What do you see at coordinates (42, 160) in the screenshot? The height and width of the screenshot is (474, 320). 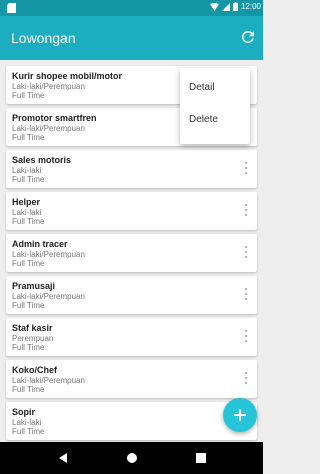 I see `job-title: Sales motoris` at bounding box center [42, 160].